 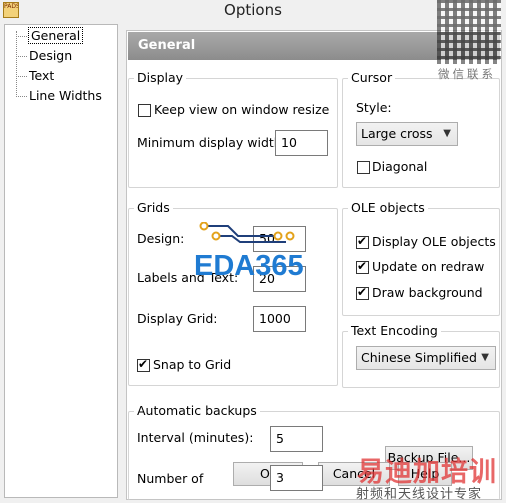 I want to click on diagonal-checkbox, so click(x=363, y=167).